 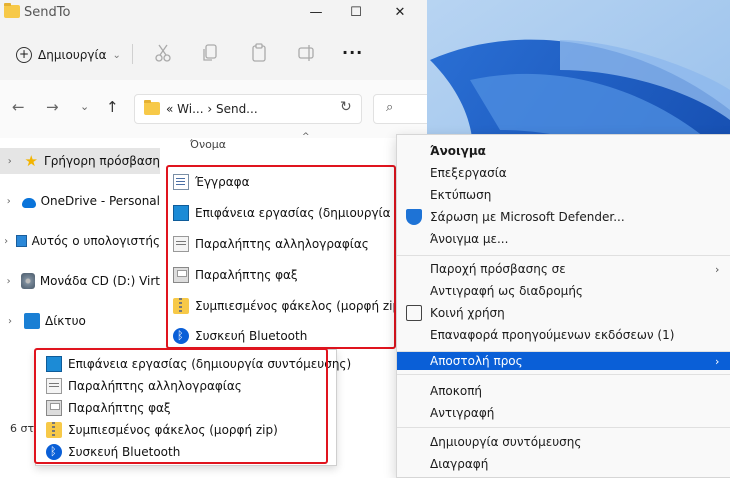 What do you see at coordinates (352, 52) in the screenshot?
I see `more-options-button: ···` at bounding box center [352, 52].